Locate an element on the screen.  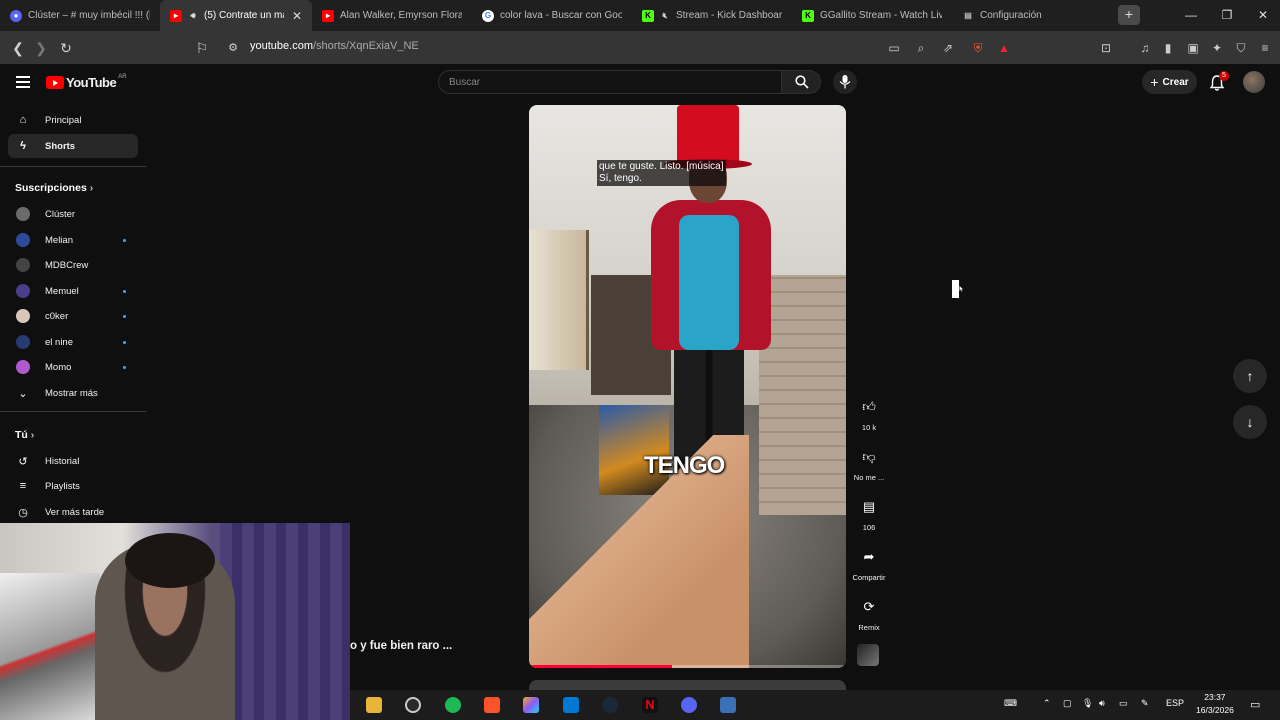
menu-icon: ≡ is located at coordinates (1265, 48).